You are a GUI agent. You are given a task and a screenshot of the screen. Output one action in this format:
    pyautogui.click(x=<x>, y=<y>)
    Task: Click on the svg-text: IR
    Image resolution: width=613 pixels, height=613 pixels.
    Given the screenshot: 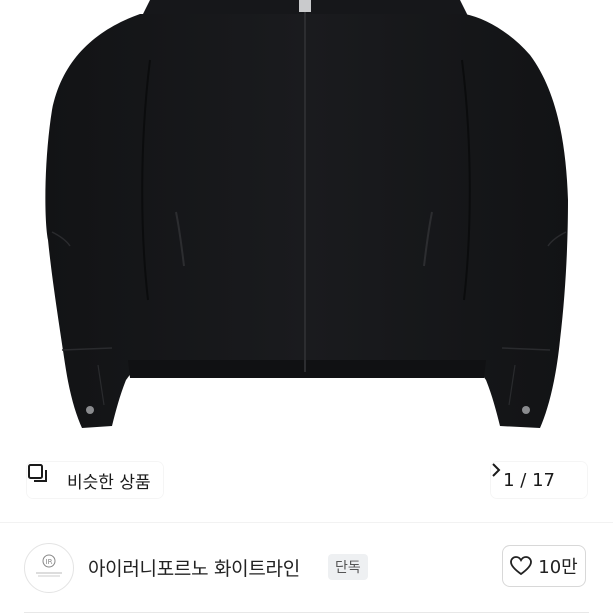 What is the action you would take?
    pyautogui.click(x=49, y=562)
    